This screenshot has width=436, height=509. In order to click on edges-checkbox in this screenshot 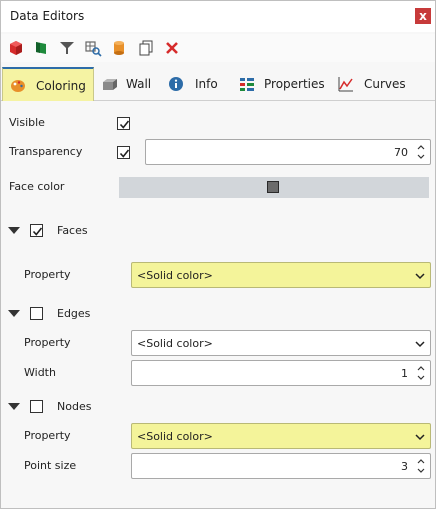, I will do `click(36, 313)`.